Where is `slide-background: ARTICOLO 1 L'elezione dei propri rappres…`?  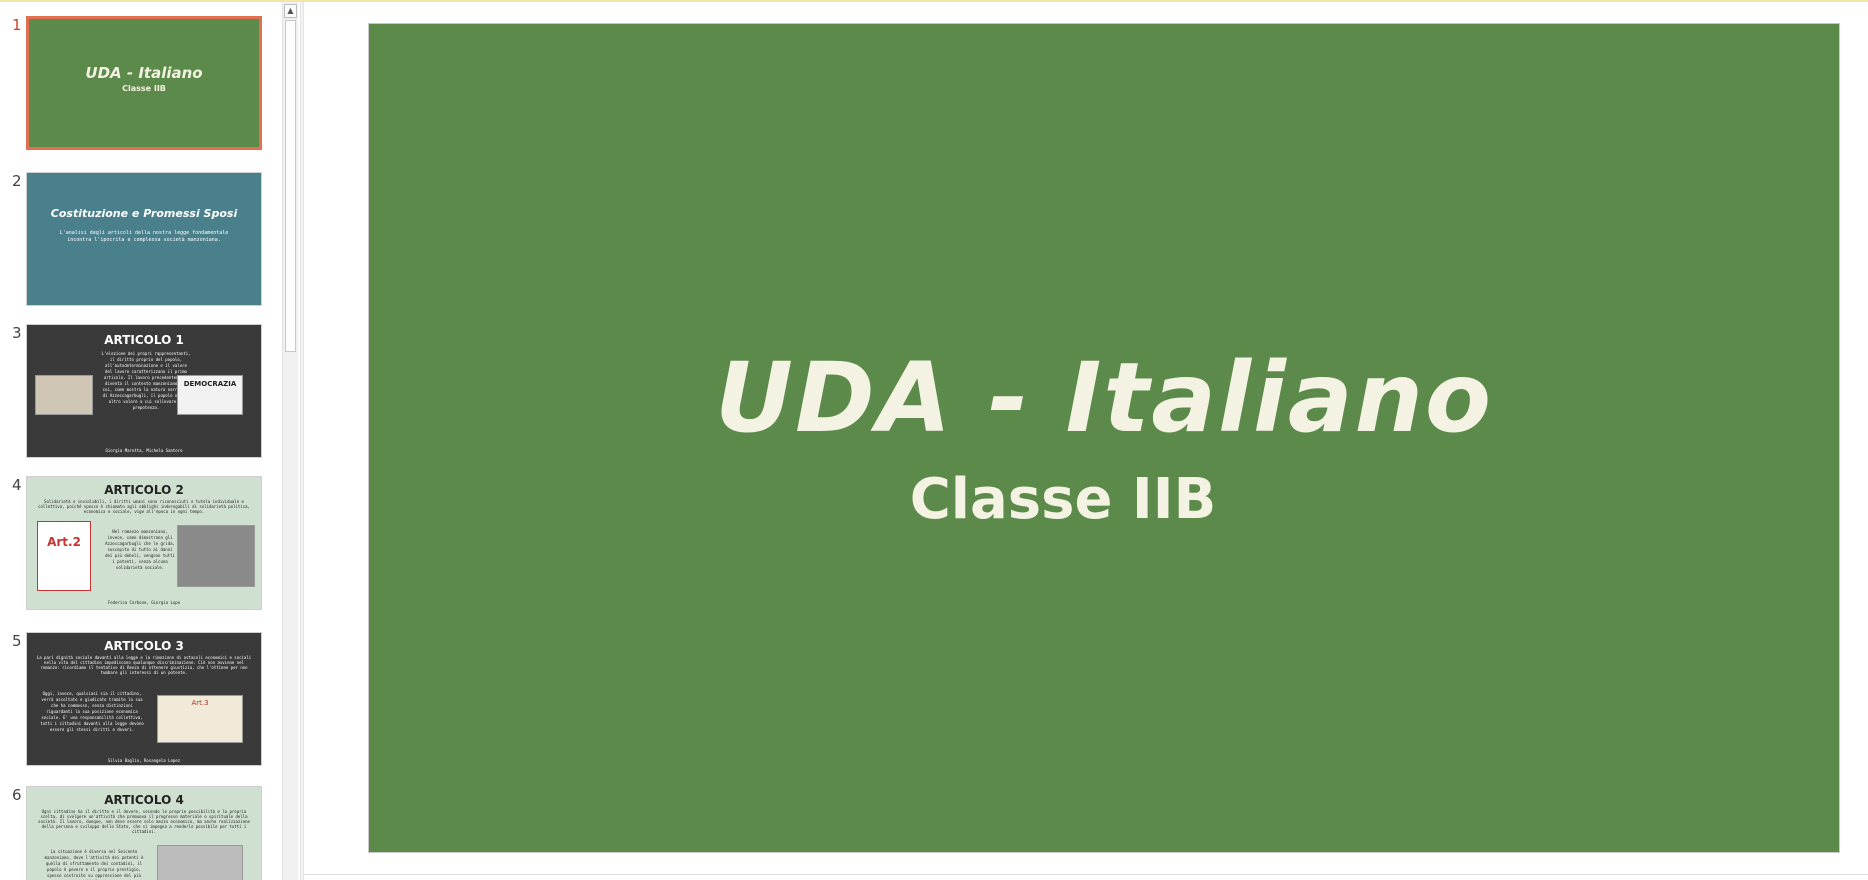
slide-background: ARTICOLO 1 L'elezione dei propri rappres… is located at coordinates (144, 391).